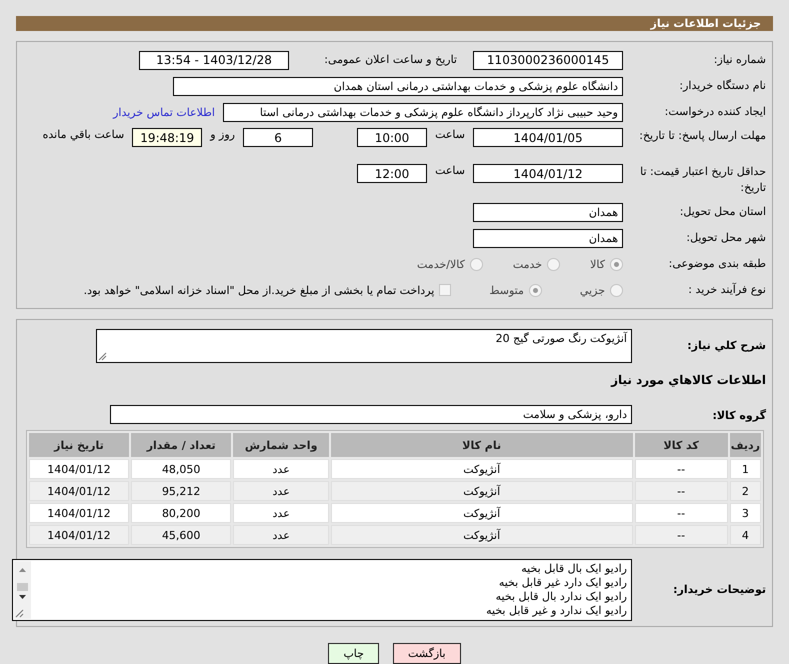 The height and width of the screenshot is (664, 789). I want to click on resize-handle-icon, so click(102, 356).